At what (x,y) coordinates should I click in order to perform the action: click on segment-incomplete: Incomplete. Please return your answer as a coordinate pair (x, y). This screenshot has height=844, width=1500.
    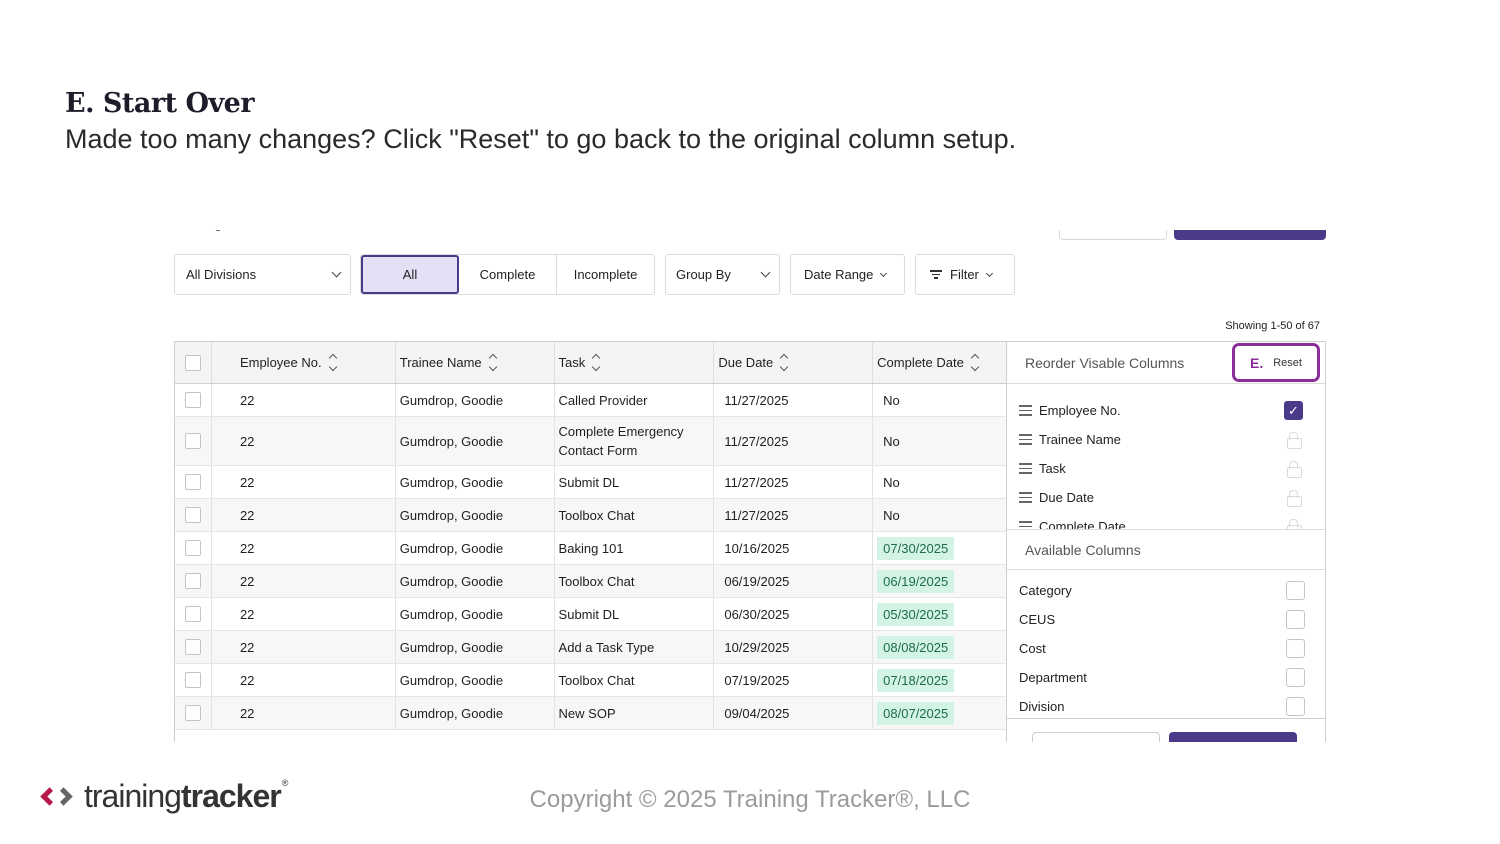
    Looking at the image, I should click on (605, 274).